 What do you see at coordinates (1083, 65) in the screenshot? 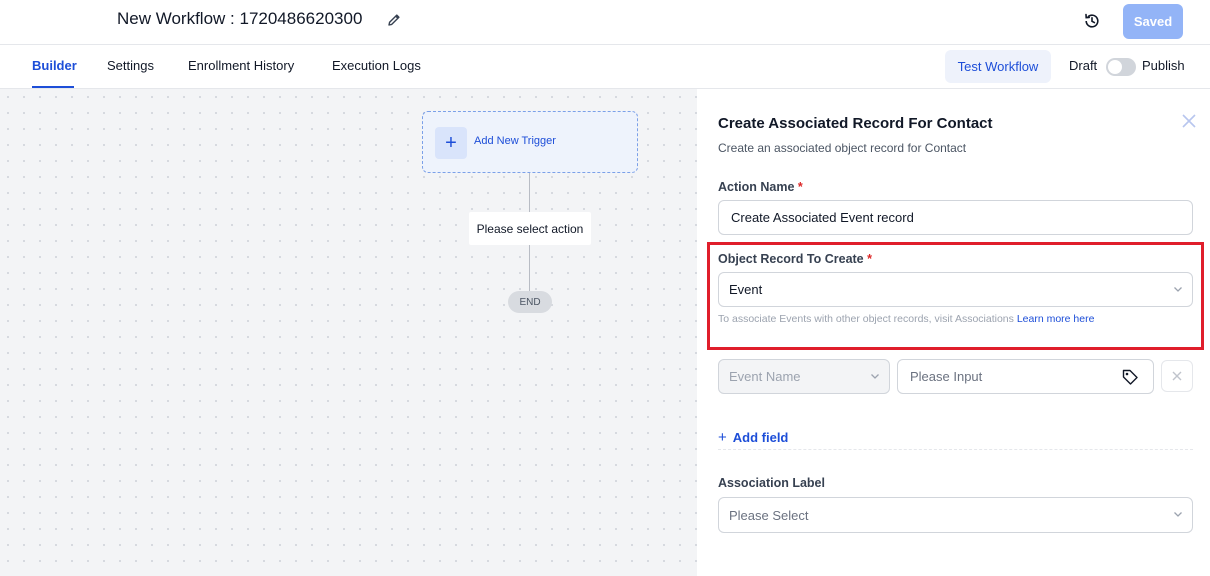
I see `draft-label: Draft` at bounding box center [1083, 65].